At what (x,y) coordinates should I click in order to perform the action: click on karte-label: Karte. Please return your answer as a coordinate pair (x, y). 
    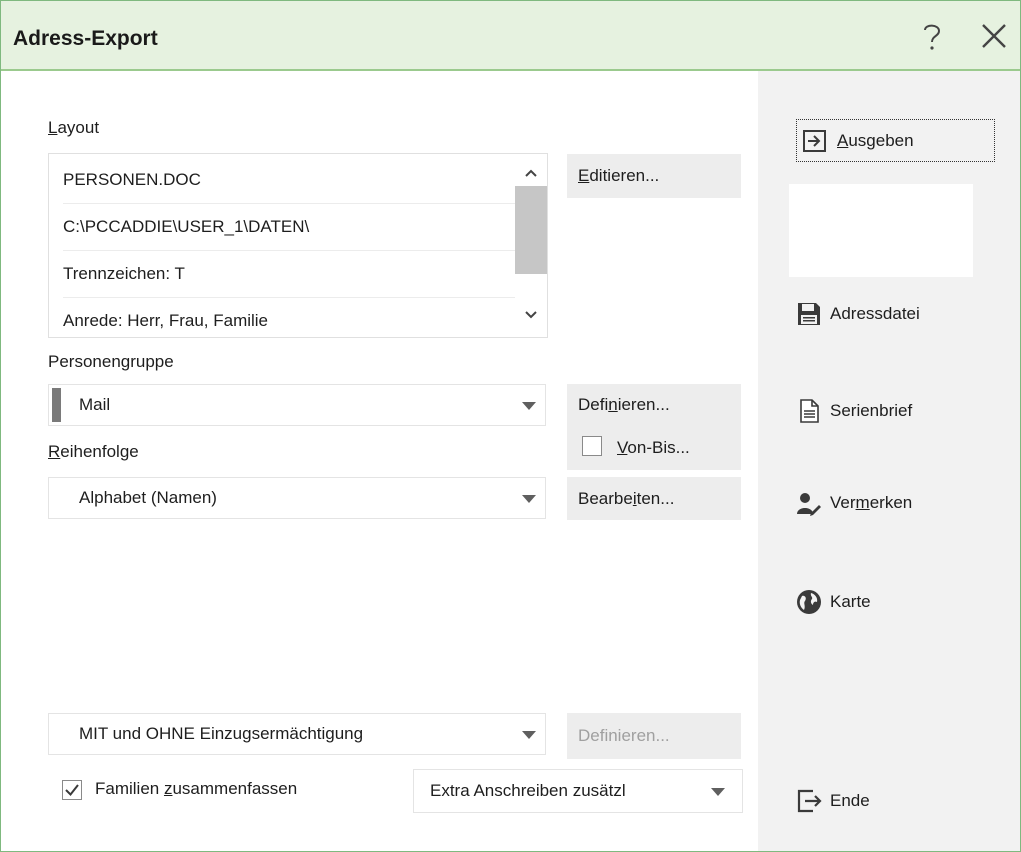
    Looking at the image, I should click on (850, 601).